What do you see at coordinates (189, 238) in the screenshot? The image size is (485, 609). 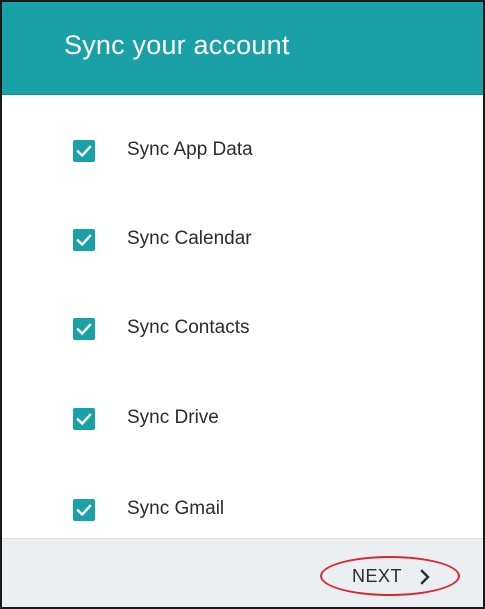 I see `sync-item-label: Sync Calendar` at bounding box center [189, 238].